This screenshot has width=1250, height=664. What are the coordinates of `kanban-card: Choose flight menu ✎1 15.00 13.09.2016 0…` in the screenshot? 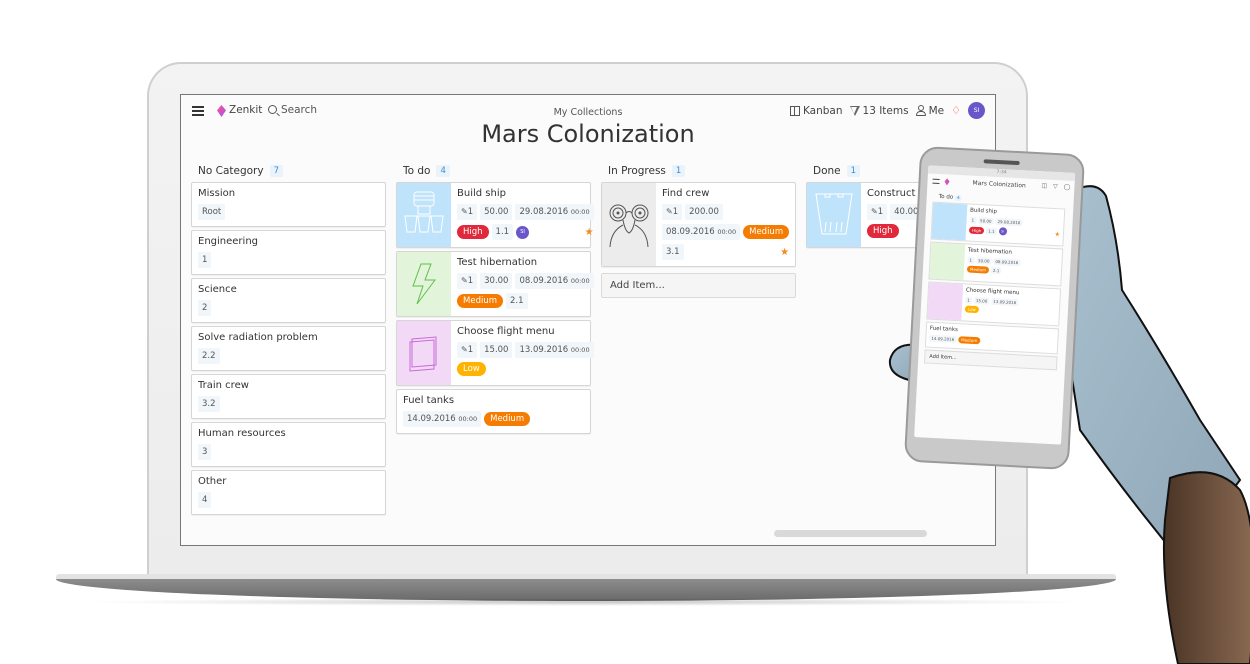 It's located at (495, 353).